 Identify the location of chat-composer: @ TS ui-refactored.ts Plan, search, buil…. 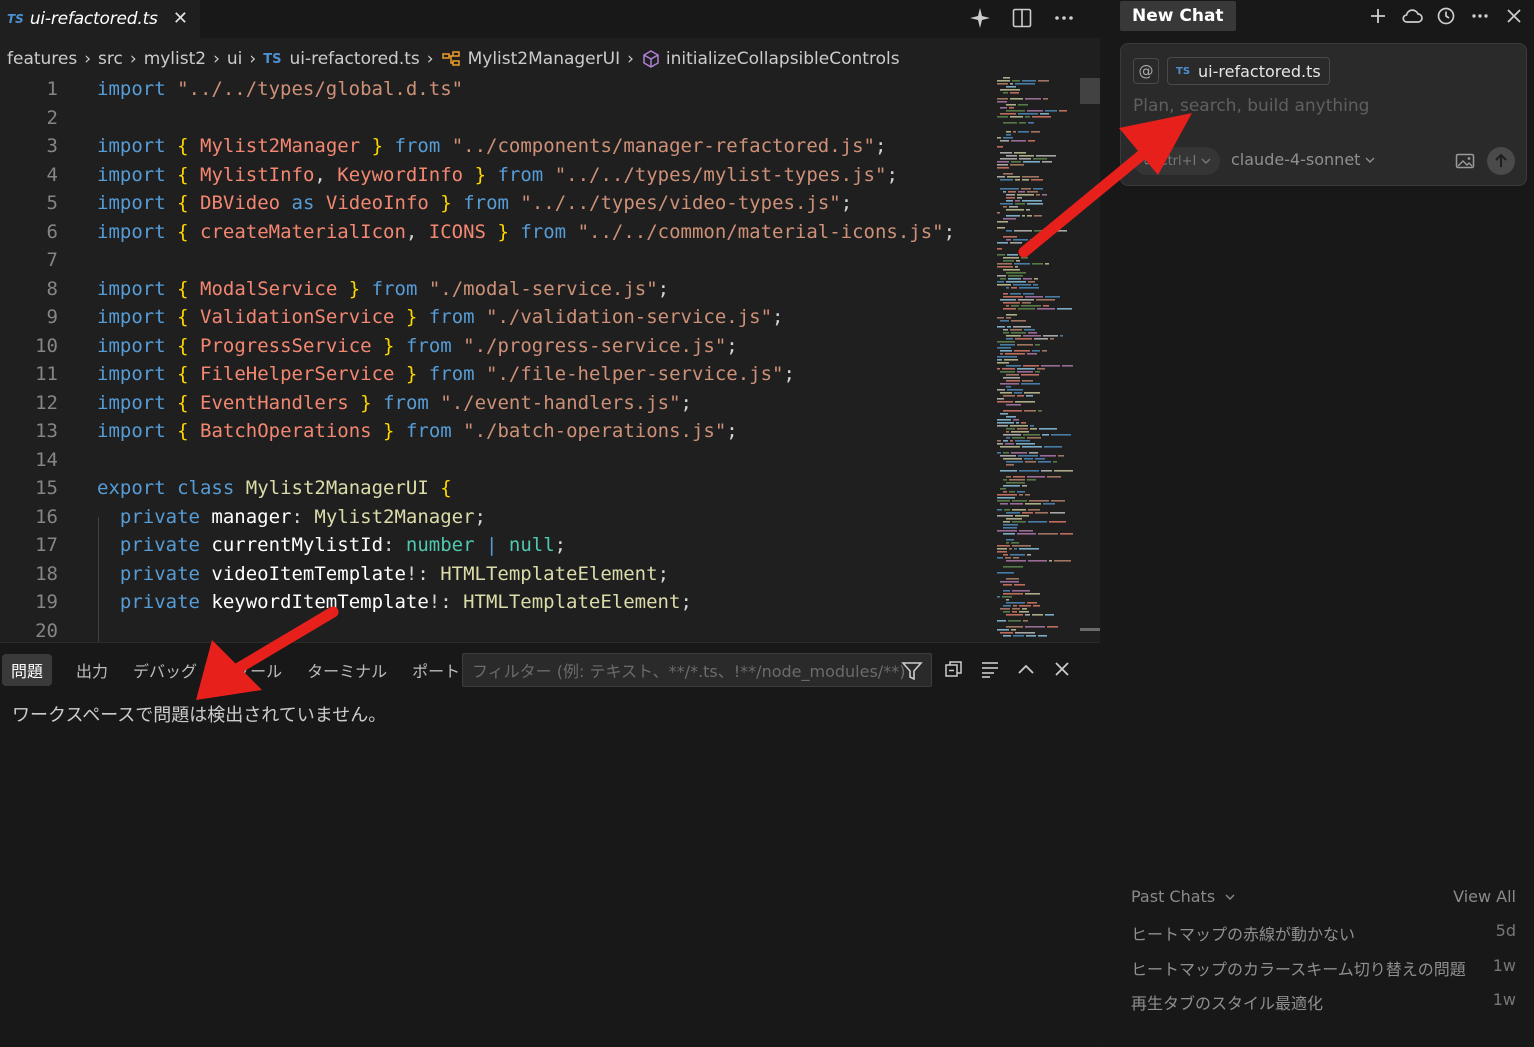
(1323, 114).